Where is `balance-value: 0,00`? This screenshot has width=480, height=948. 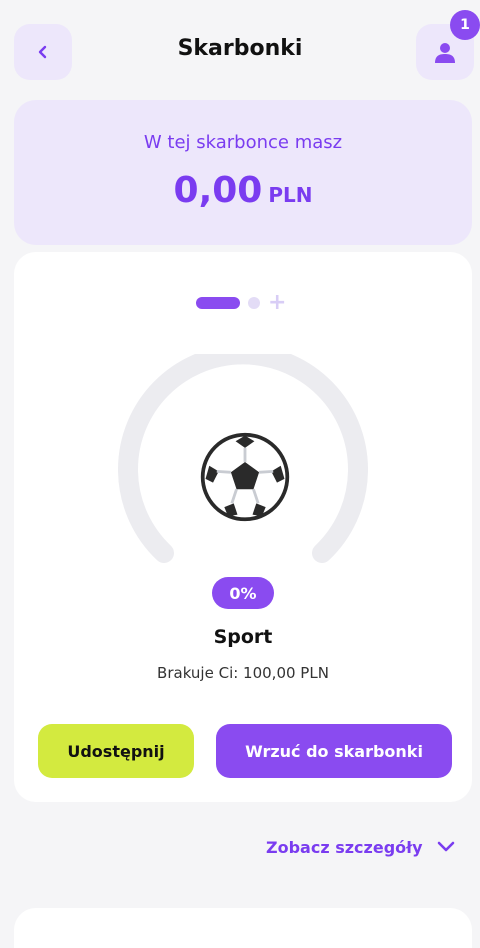
balance-value: 0,00 is located at coordinates (218, 190).